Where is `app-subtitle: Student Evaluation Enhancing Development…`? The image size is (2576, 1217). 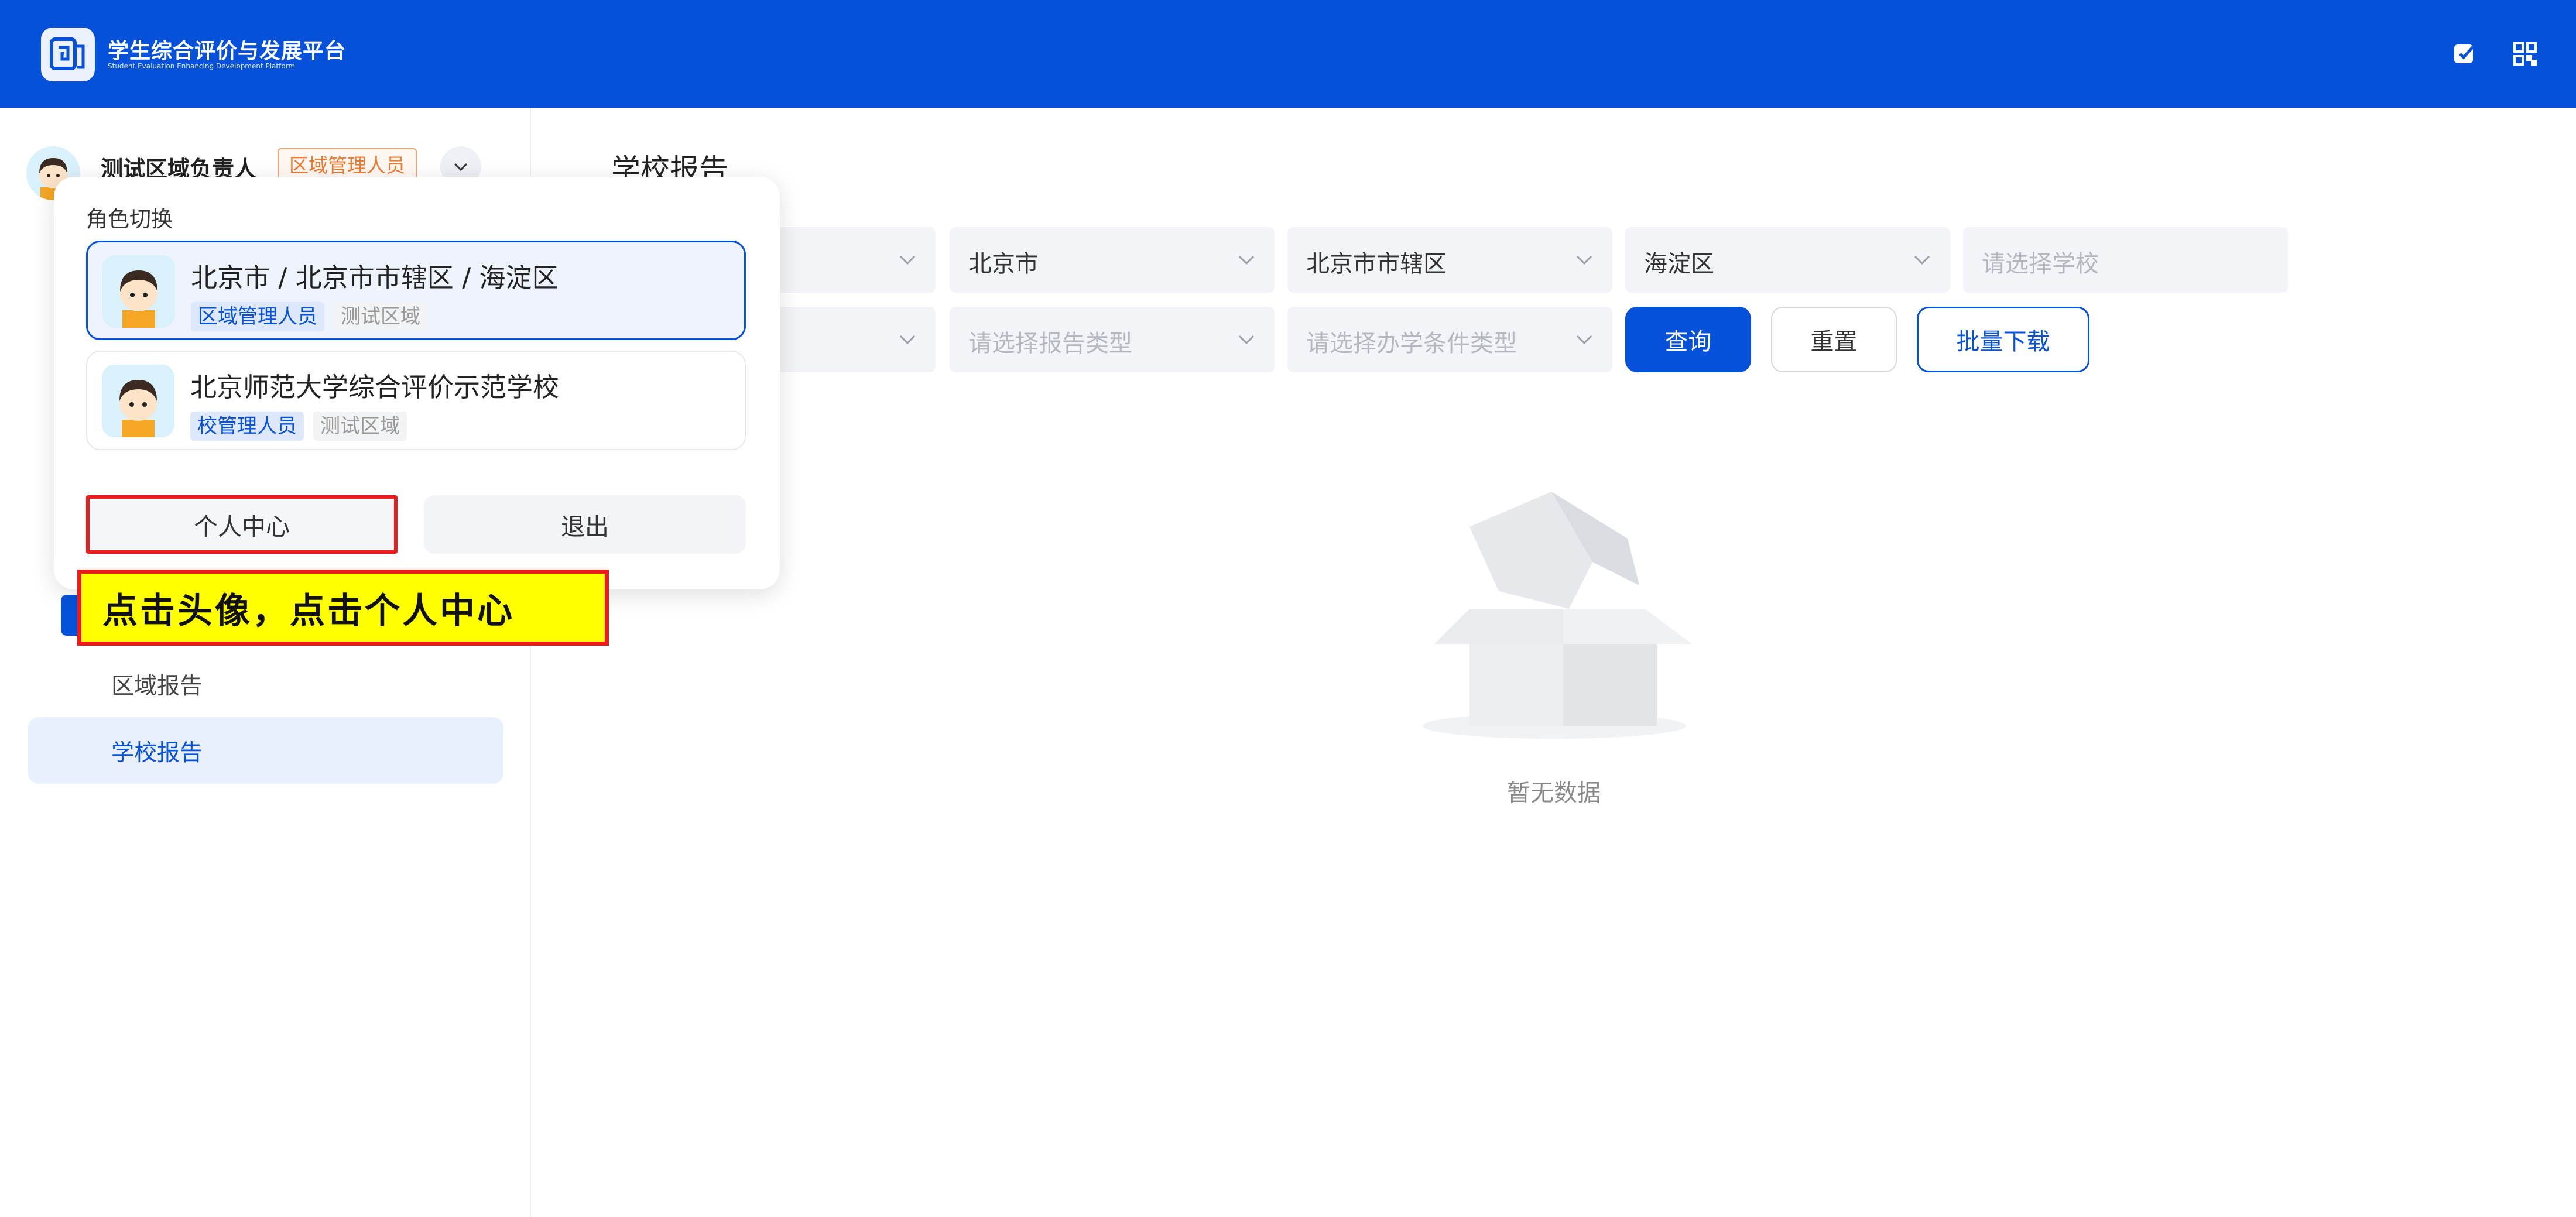 app-subtitle: Student Evaluation Enhancing Development… is located at coordinates (202, 66).